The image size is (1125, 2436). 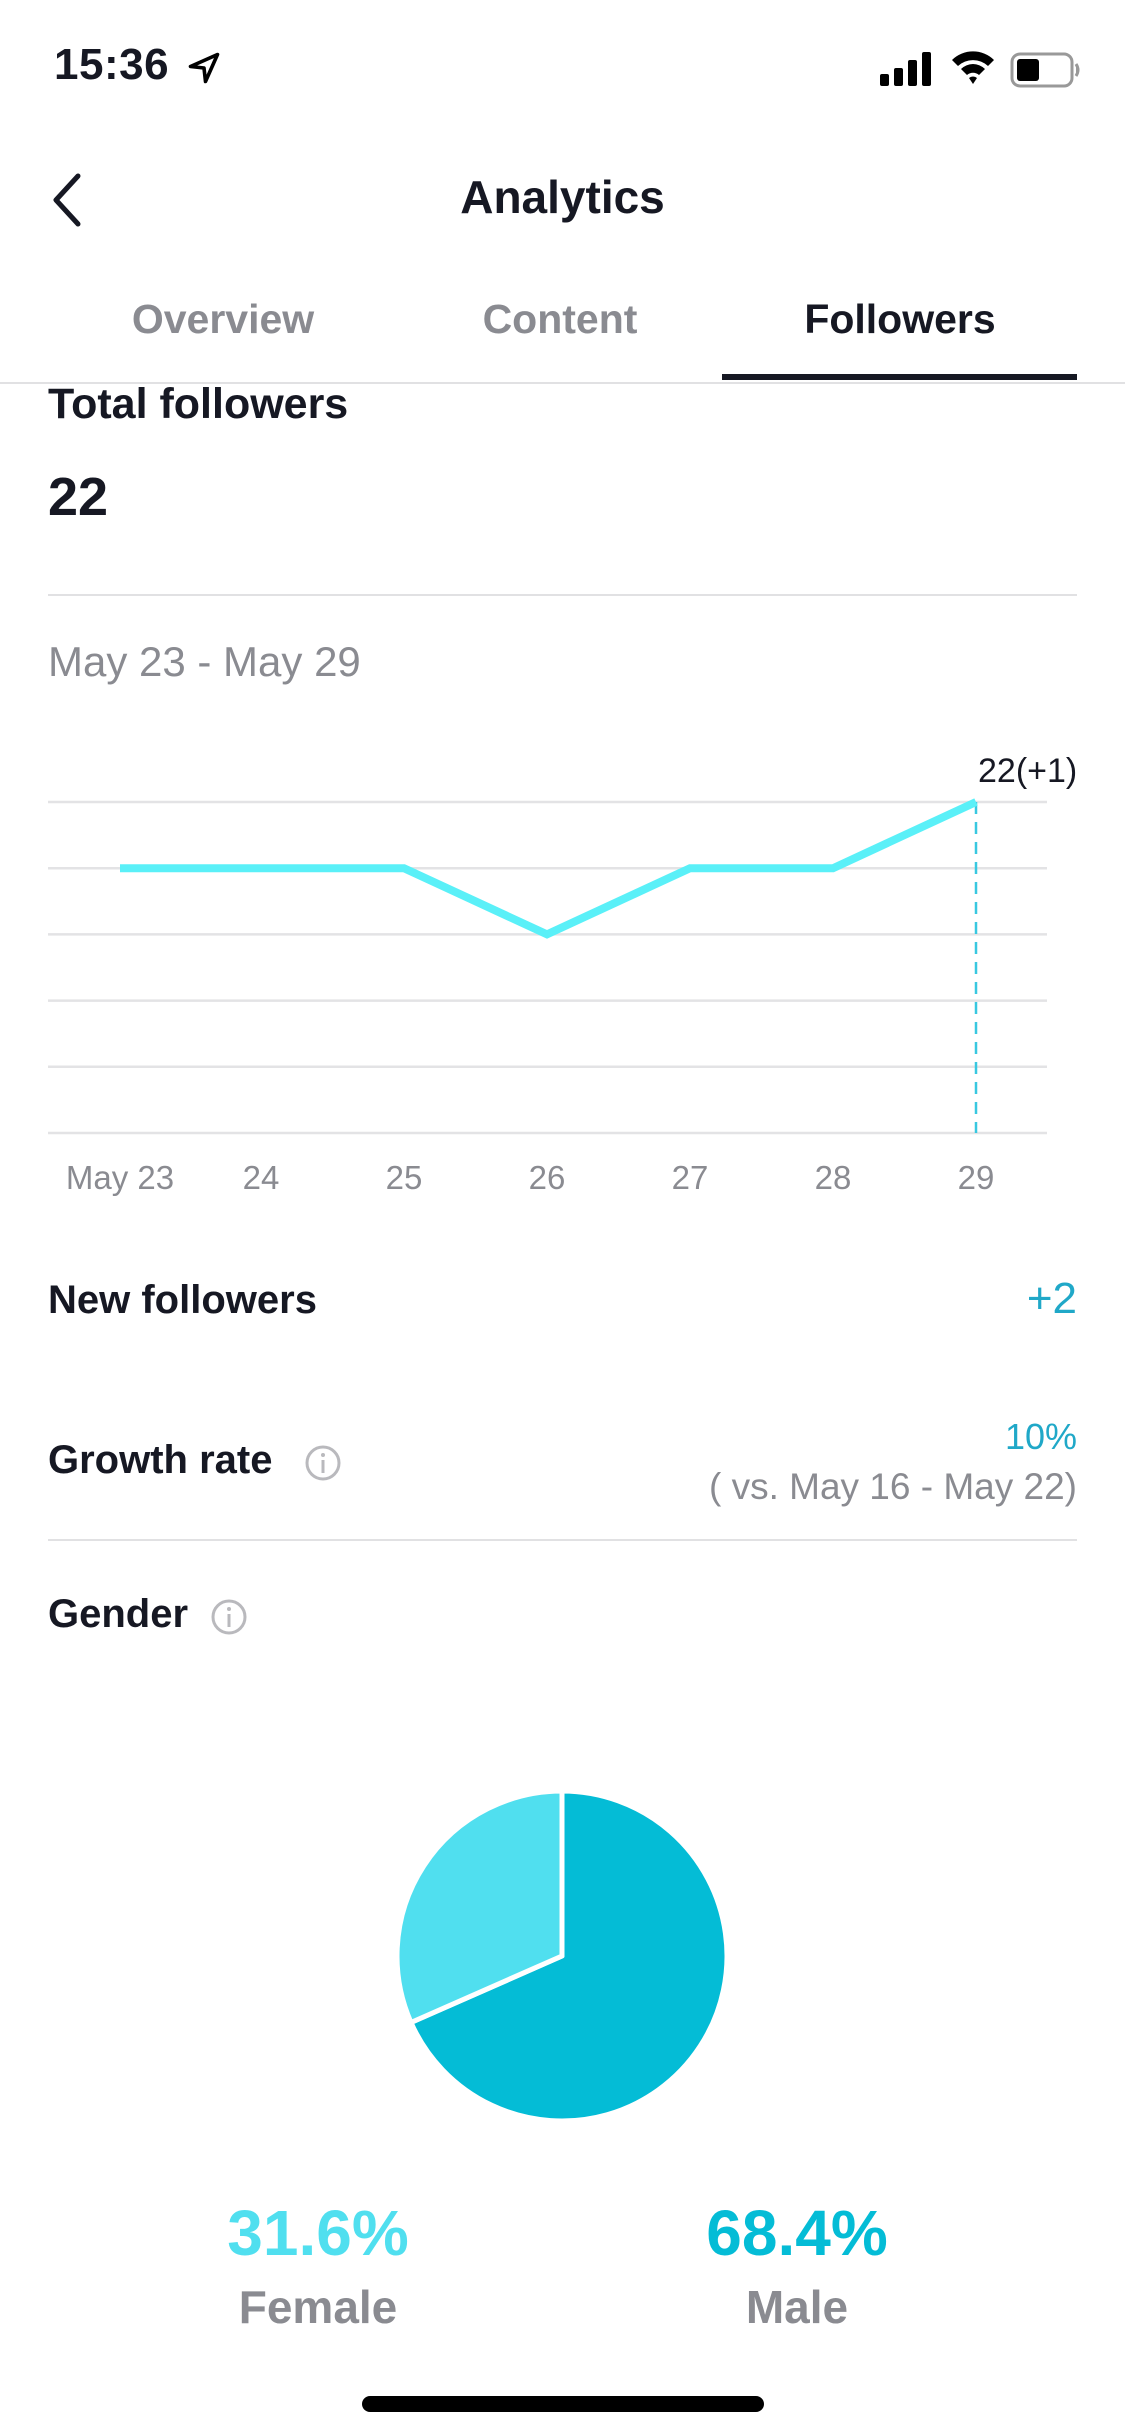 I want to click on status-time: 15:36, so click(x=112, y=64).